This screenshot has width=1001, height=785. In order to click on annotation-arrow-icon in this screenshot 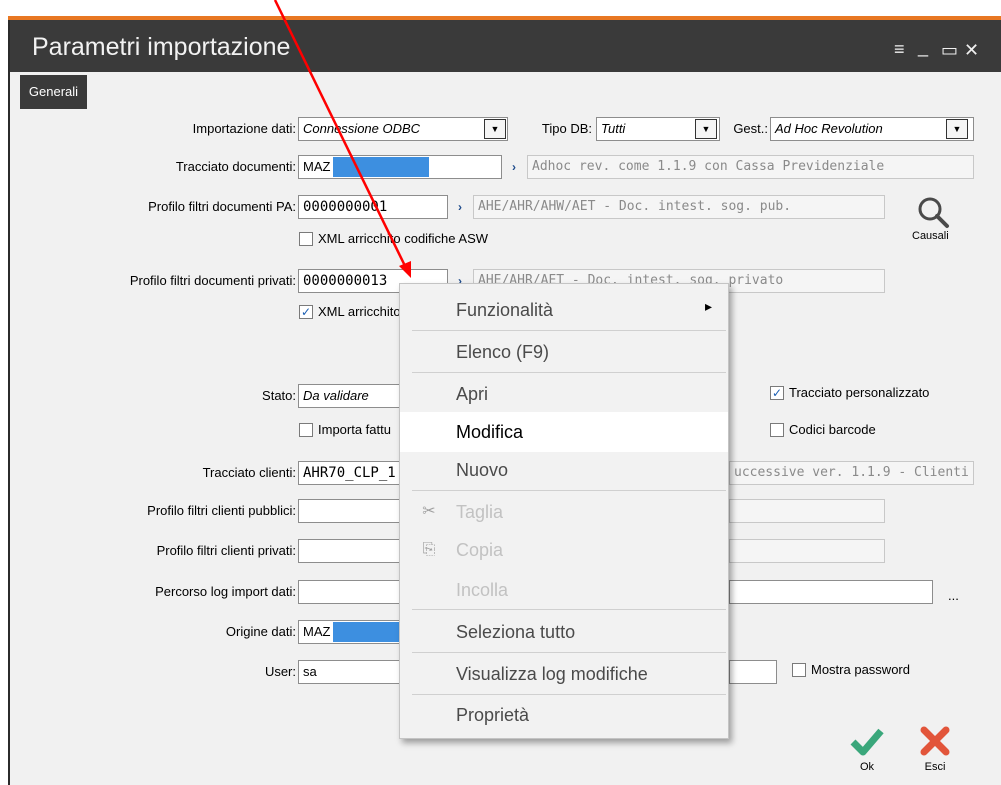, I will do `click(342, 139)`.